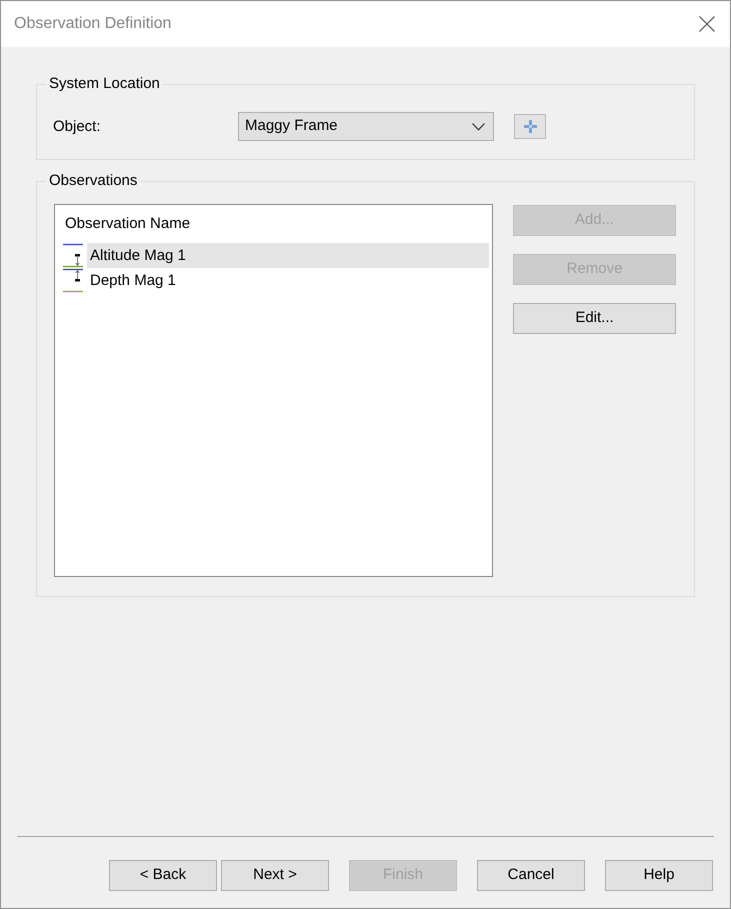 The image size is (731, 909). Describe the element at coordinates (707, 24) in the screenshot. I see `close-icon` at that location.